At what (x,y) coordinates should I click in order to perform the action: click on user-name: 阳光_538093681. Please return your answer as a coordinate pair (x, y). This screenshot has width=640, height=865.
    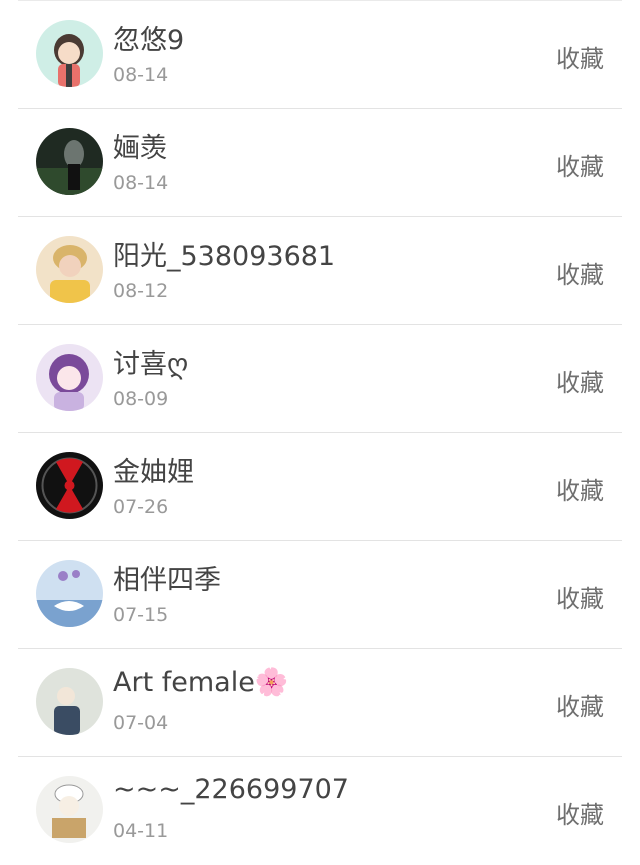
    Looking at the image, I should click on (224, 256).